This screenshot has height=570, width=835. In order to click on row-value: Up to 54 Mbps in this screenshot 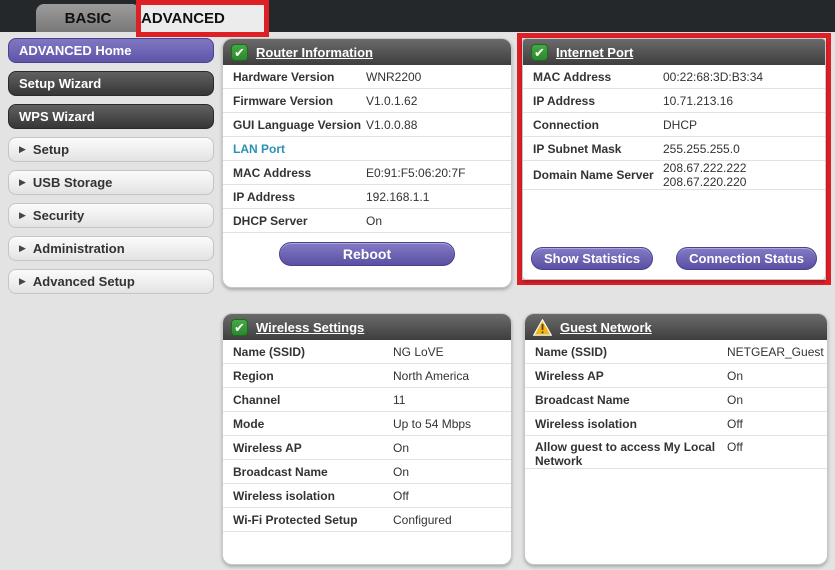, I will do `click(432, 423)`.